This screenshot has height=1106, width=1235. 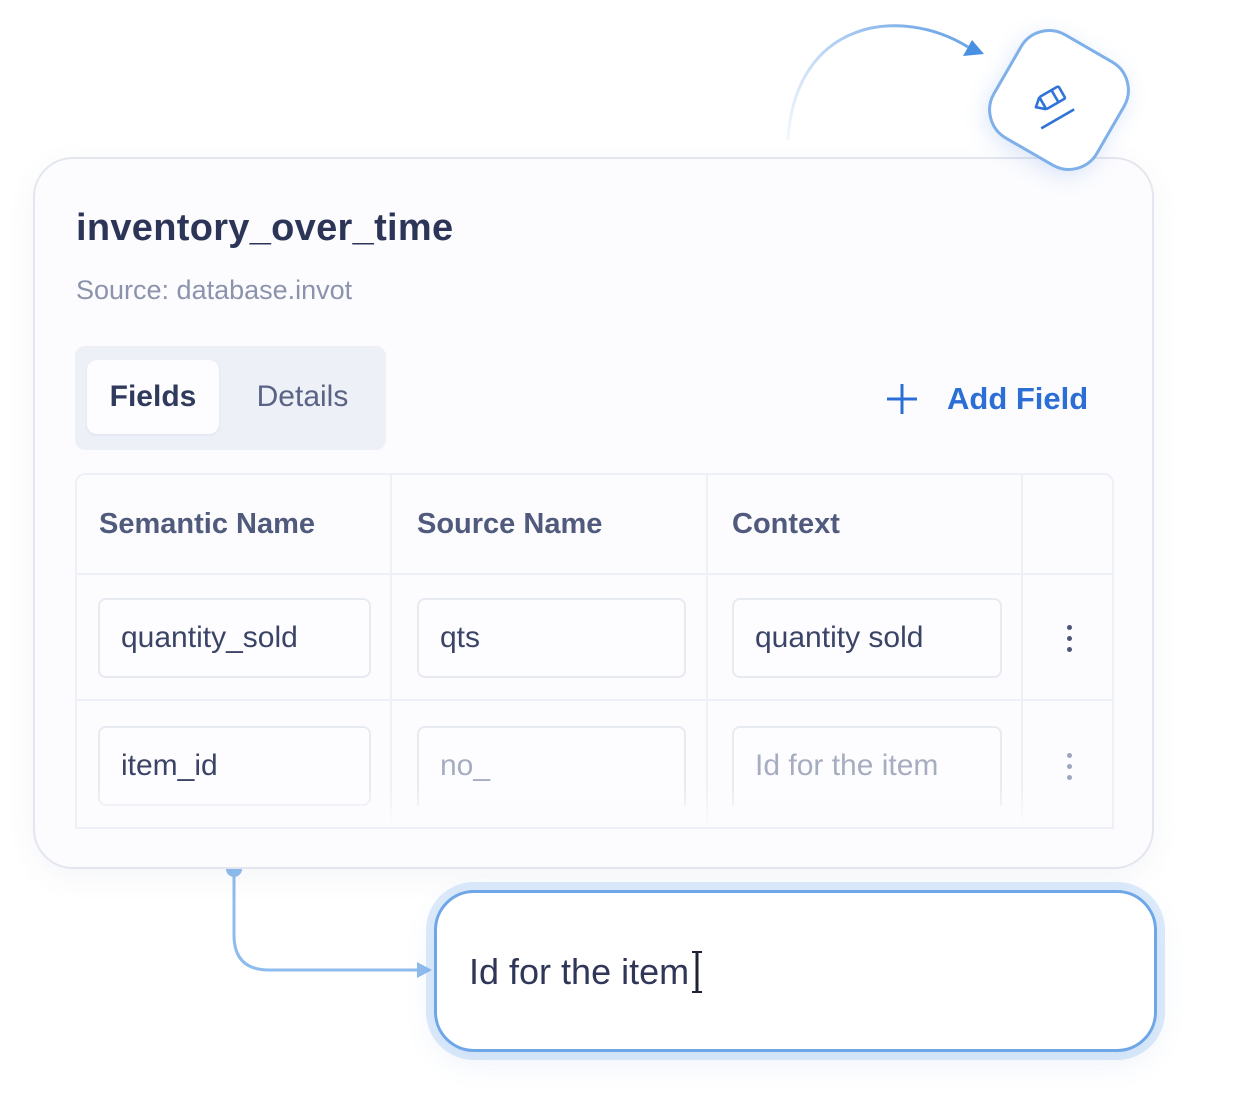 What do you see at coordinates (234, 766) in the screenshot?
I see `semantic-name-input: item_id` at bounding box center [234, 766].